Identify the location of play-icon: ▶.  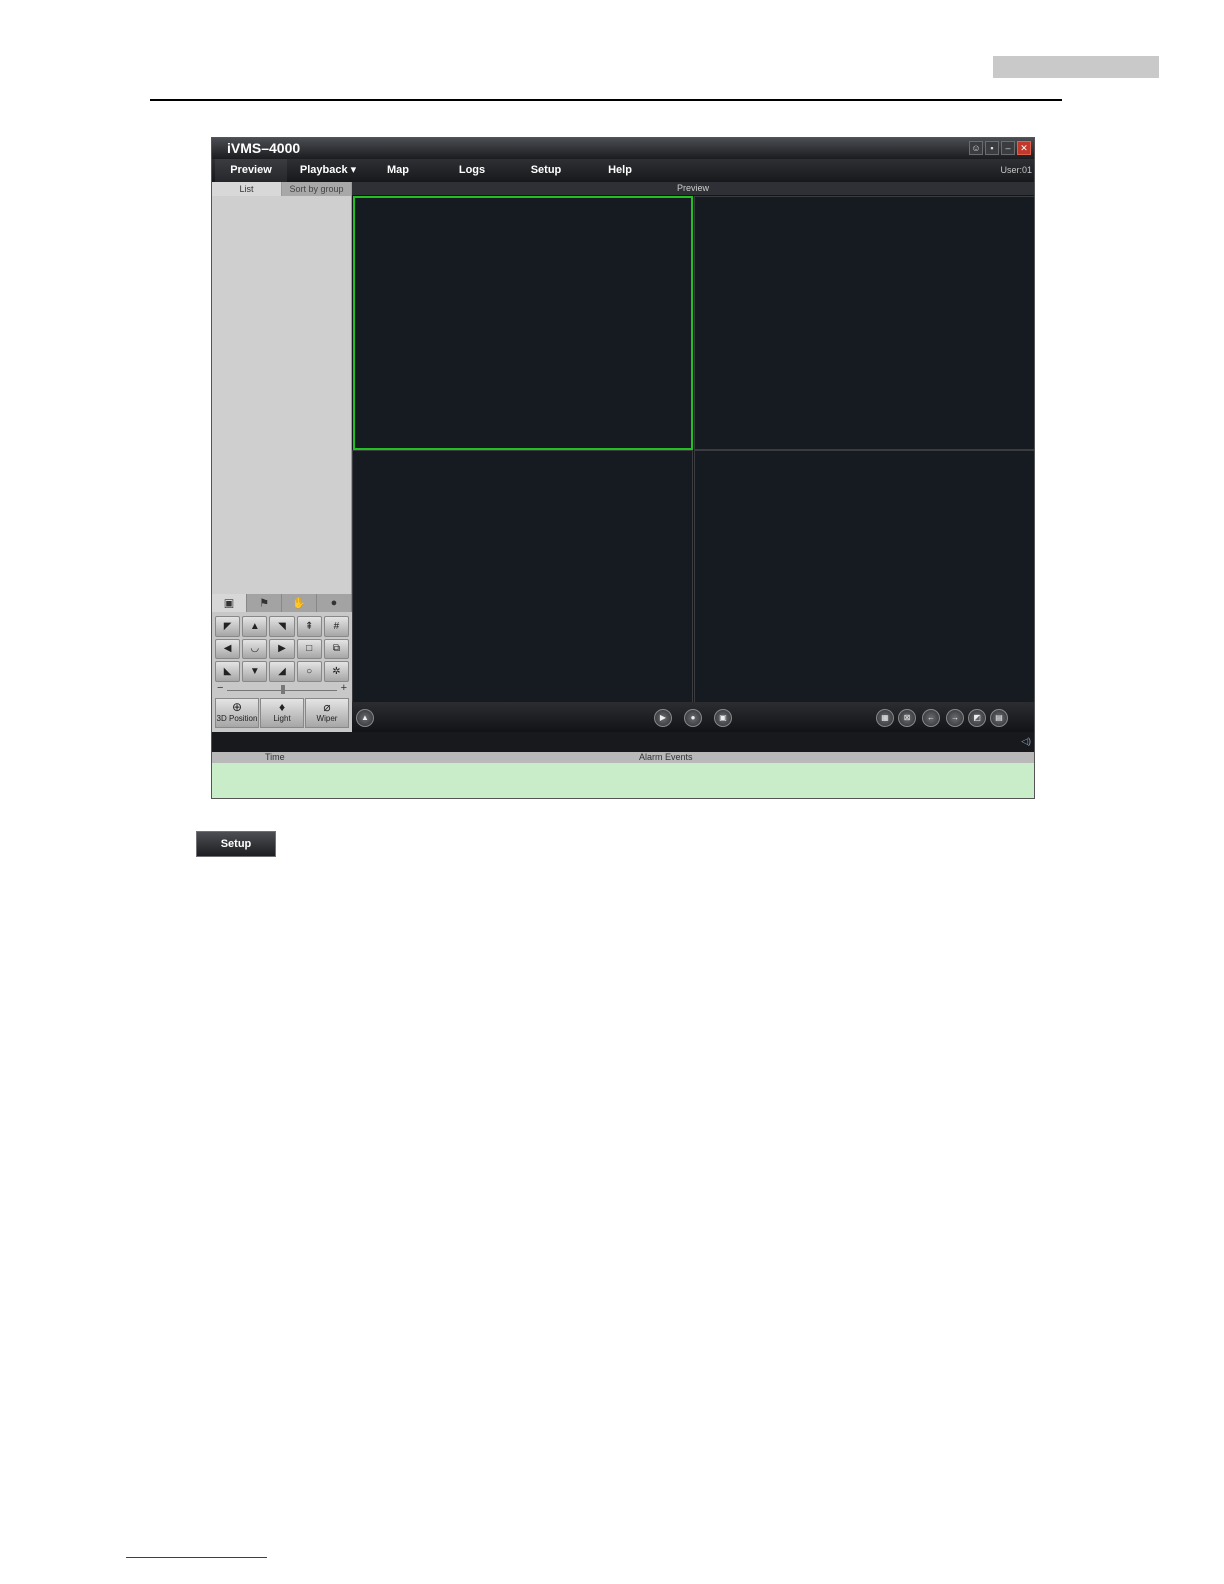
(663, 718).